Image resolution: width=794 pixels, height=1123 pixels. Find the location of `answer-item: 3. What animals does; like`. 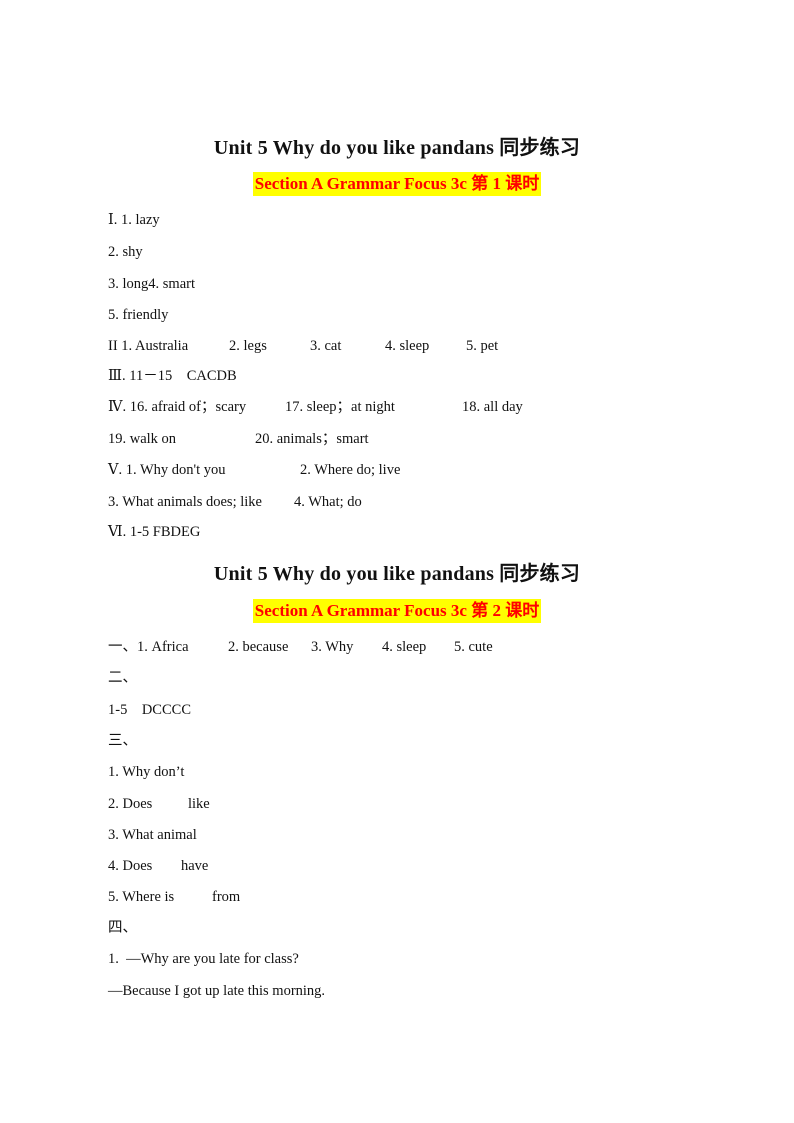

answer-item: 3. What animals does; like is located at coordinates (185, 502).